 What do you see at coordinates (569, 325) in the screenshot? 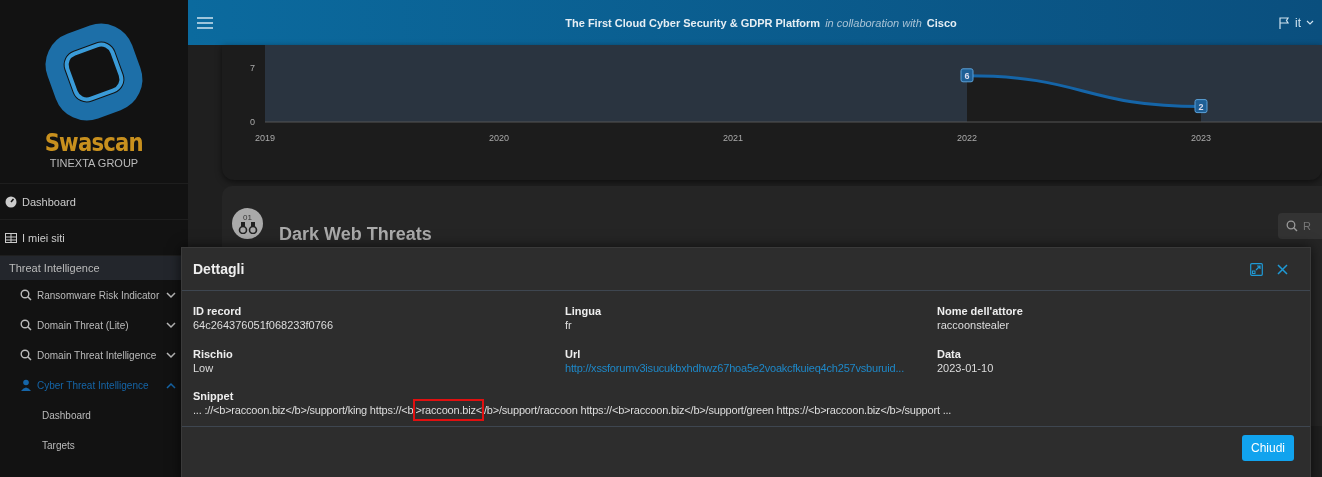
I see `field-value: fr` at bounding box center [569, 325].